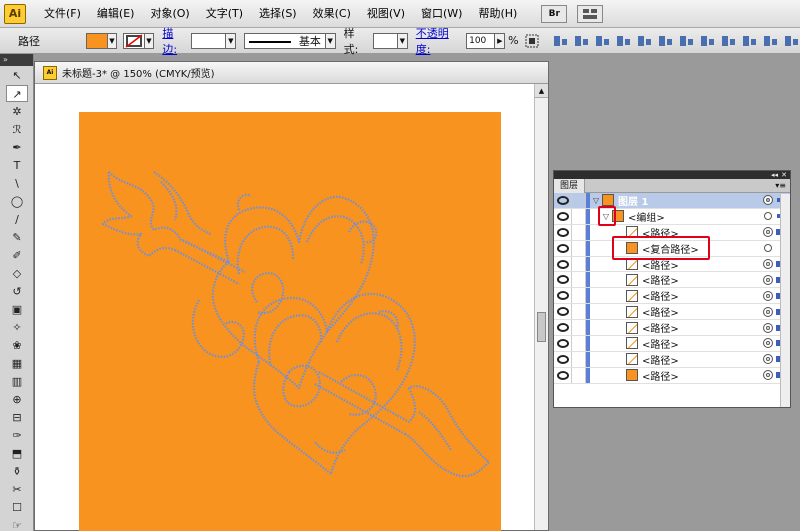  Describe the element at coordinates (17, 165) in the screenshot. I see `tool-button: T` at that location.